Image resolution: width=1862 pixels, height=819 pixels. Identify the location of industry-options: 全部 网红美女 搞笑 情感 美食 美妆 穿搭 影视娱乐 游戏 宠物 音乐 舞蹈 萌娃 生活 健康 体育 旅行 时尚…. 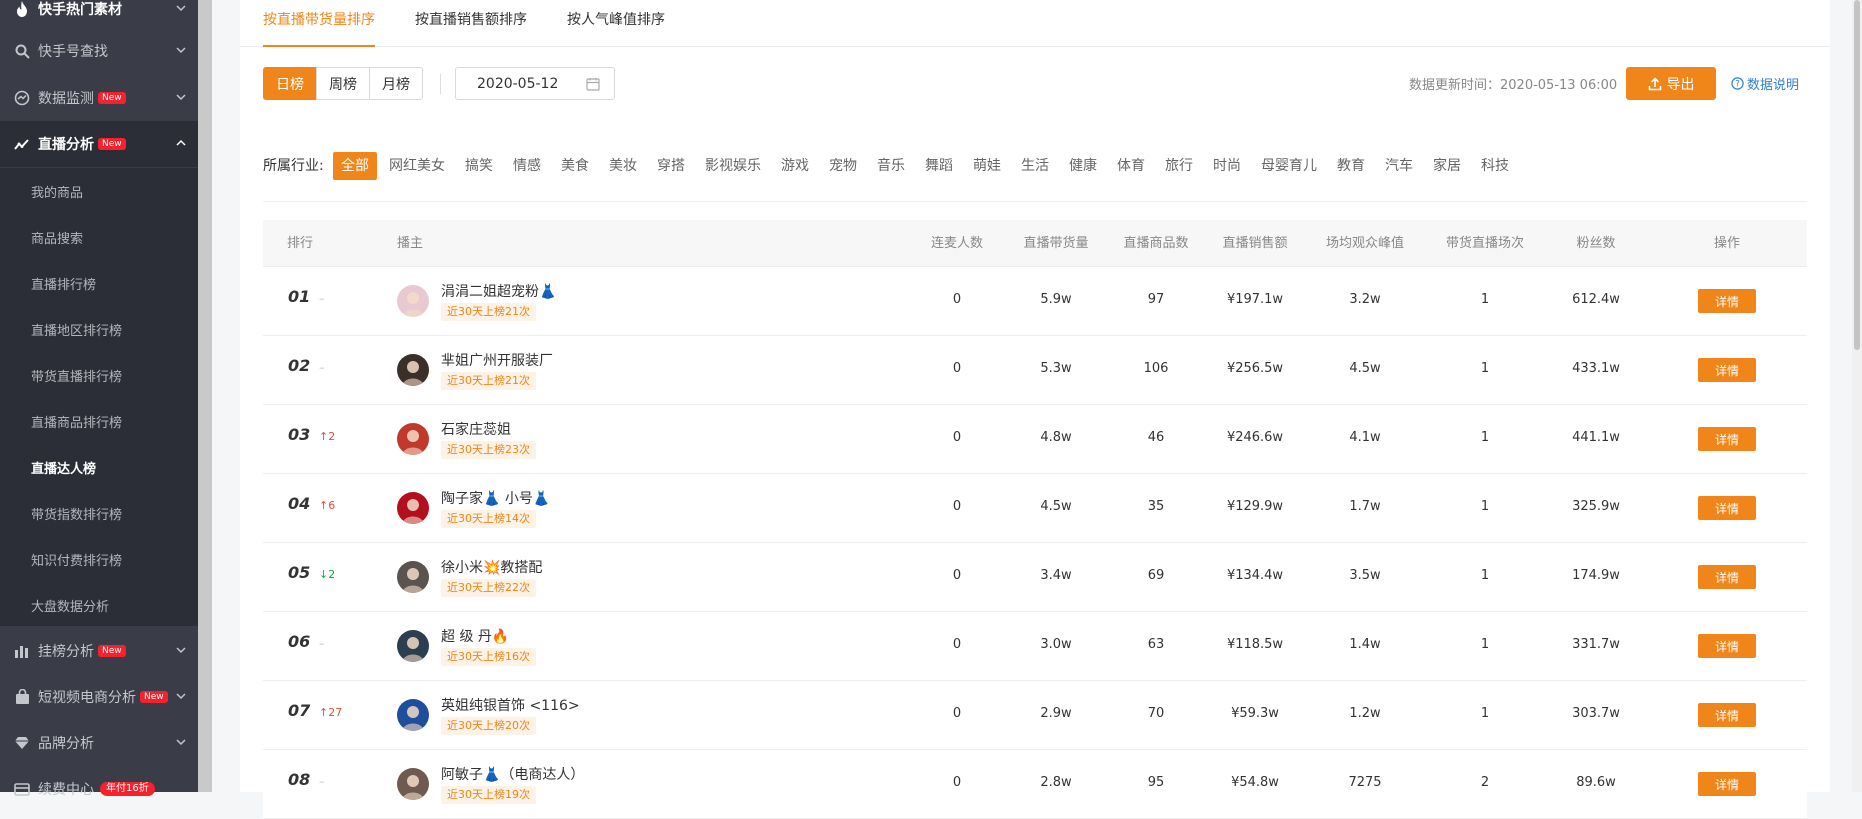
(927, 166).